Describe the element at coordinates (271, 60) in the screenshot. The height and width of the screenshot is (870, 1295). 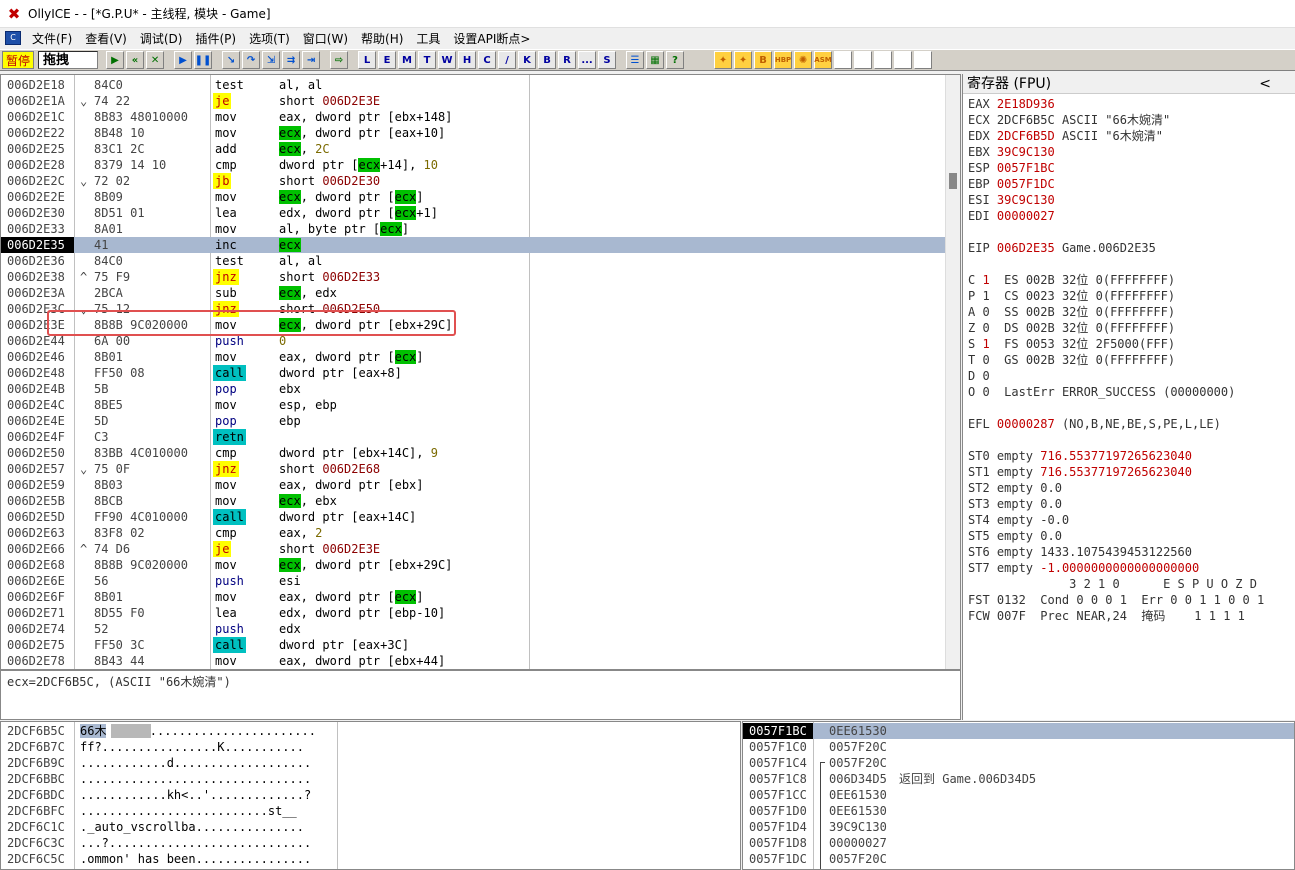
I see `trace-into-icon: ⇲` at that location.